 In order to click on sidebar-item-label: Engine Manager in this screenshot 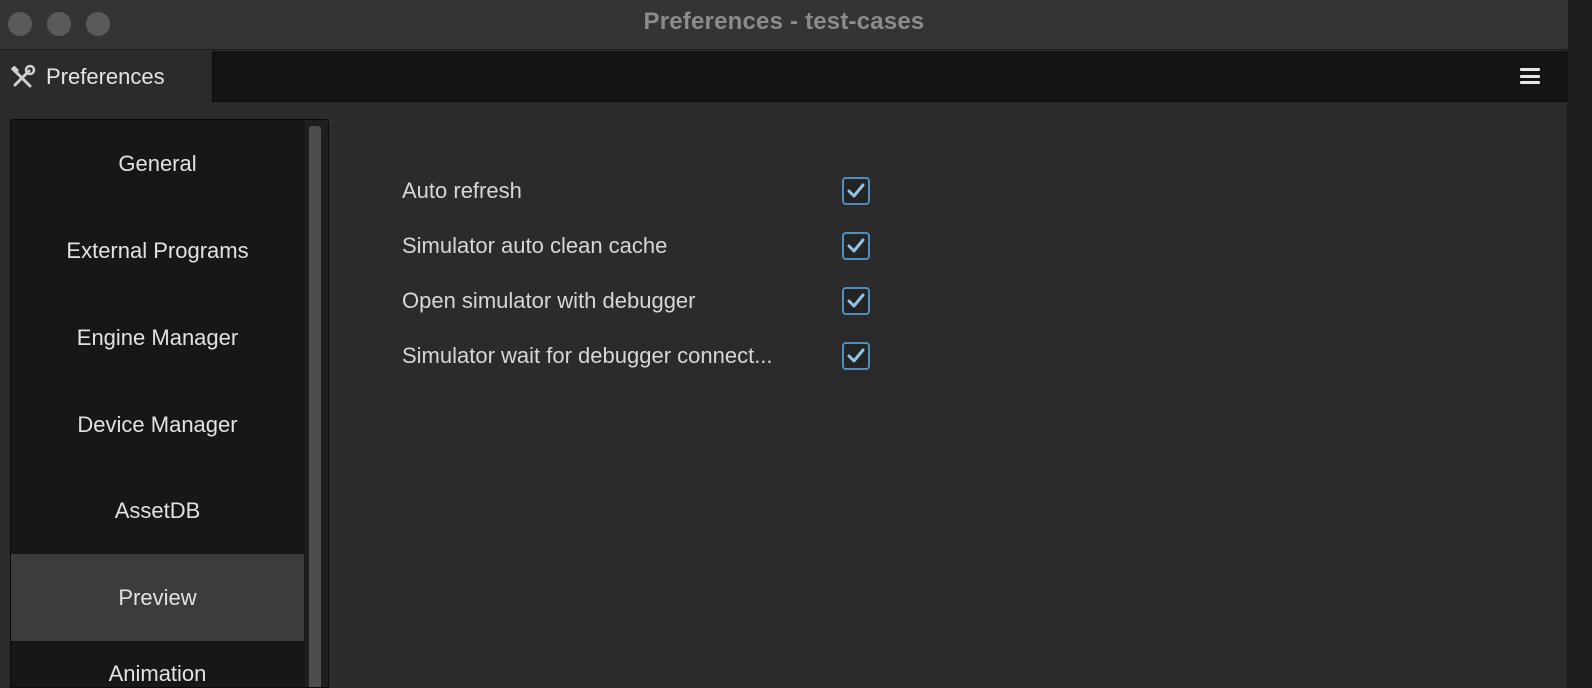, I will do `click(157, 337)`.